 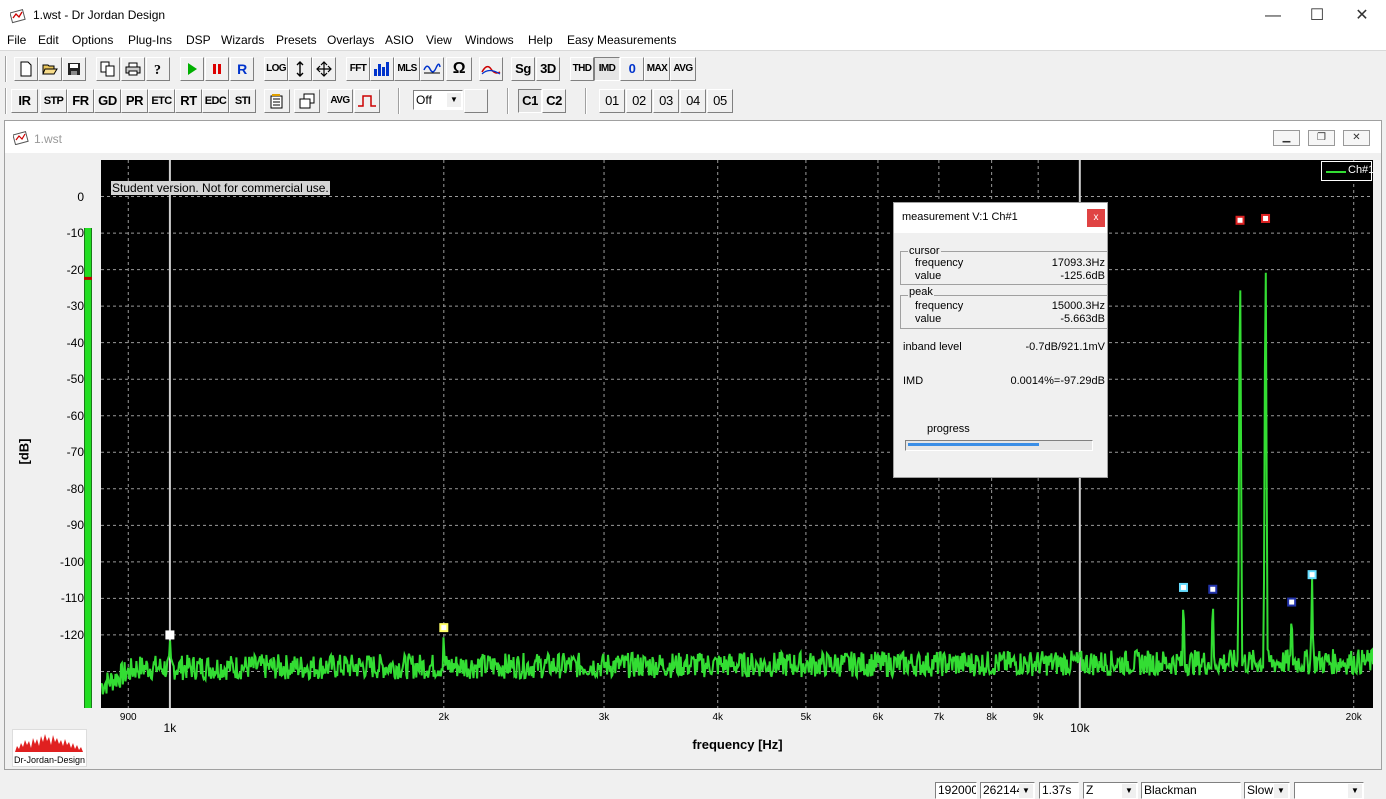 What do you see at coordinates (612, 101) in the screenshot?
I see `overlay-01-button: 01` at bounding box center [612, 101].